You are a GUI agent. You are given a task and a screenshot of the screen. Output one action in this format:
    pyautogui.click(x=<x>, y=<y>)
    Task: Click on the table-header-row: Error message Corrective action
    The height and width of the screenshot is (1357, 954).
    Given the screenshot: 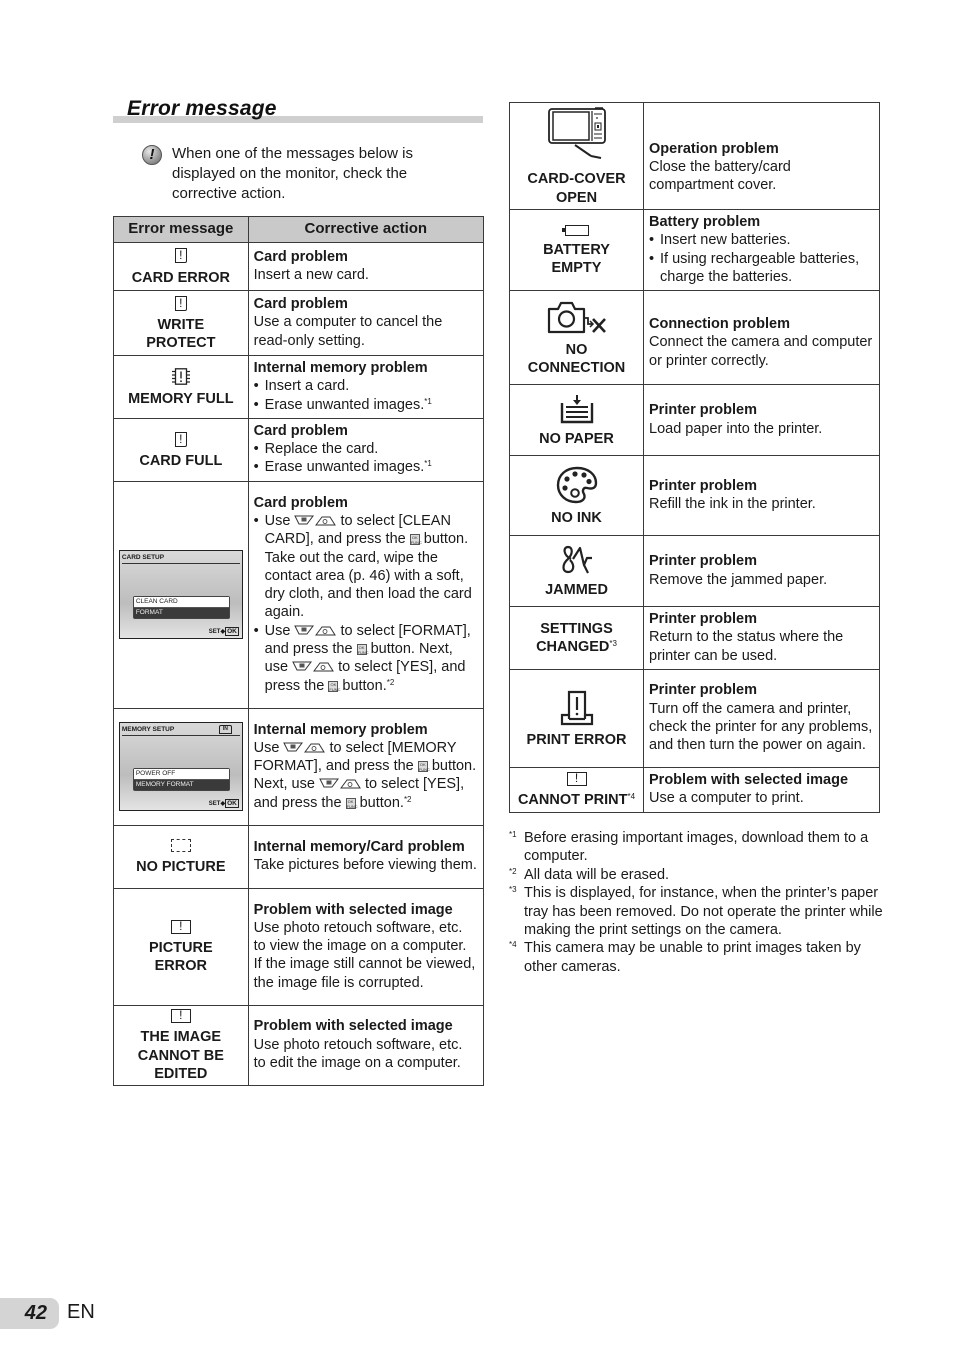 What is the action you would take?
    pyautogui.click(x=299, y=229)
    